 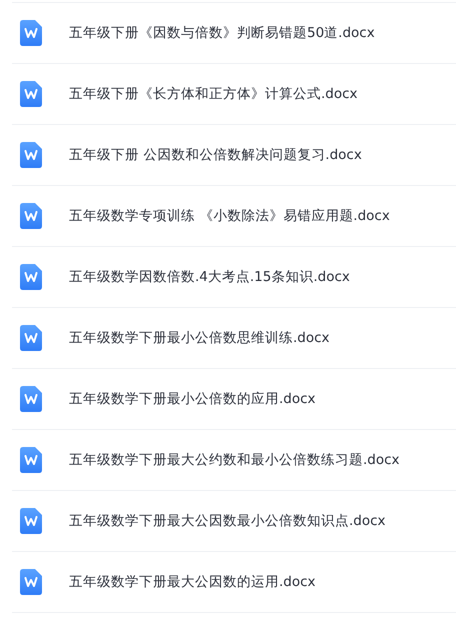 I want to click on file-name: 五年级下册 公因数和公倍数解决问题复习.docx, so click(x=215, y=155).